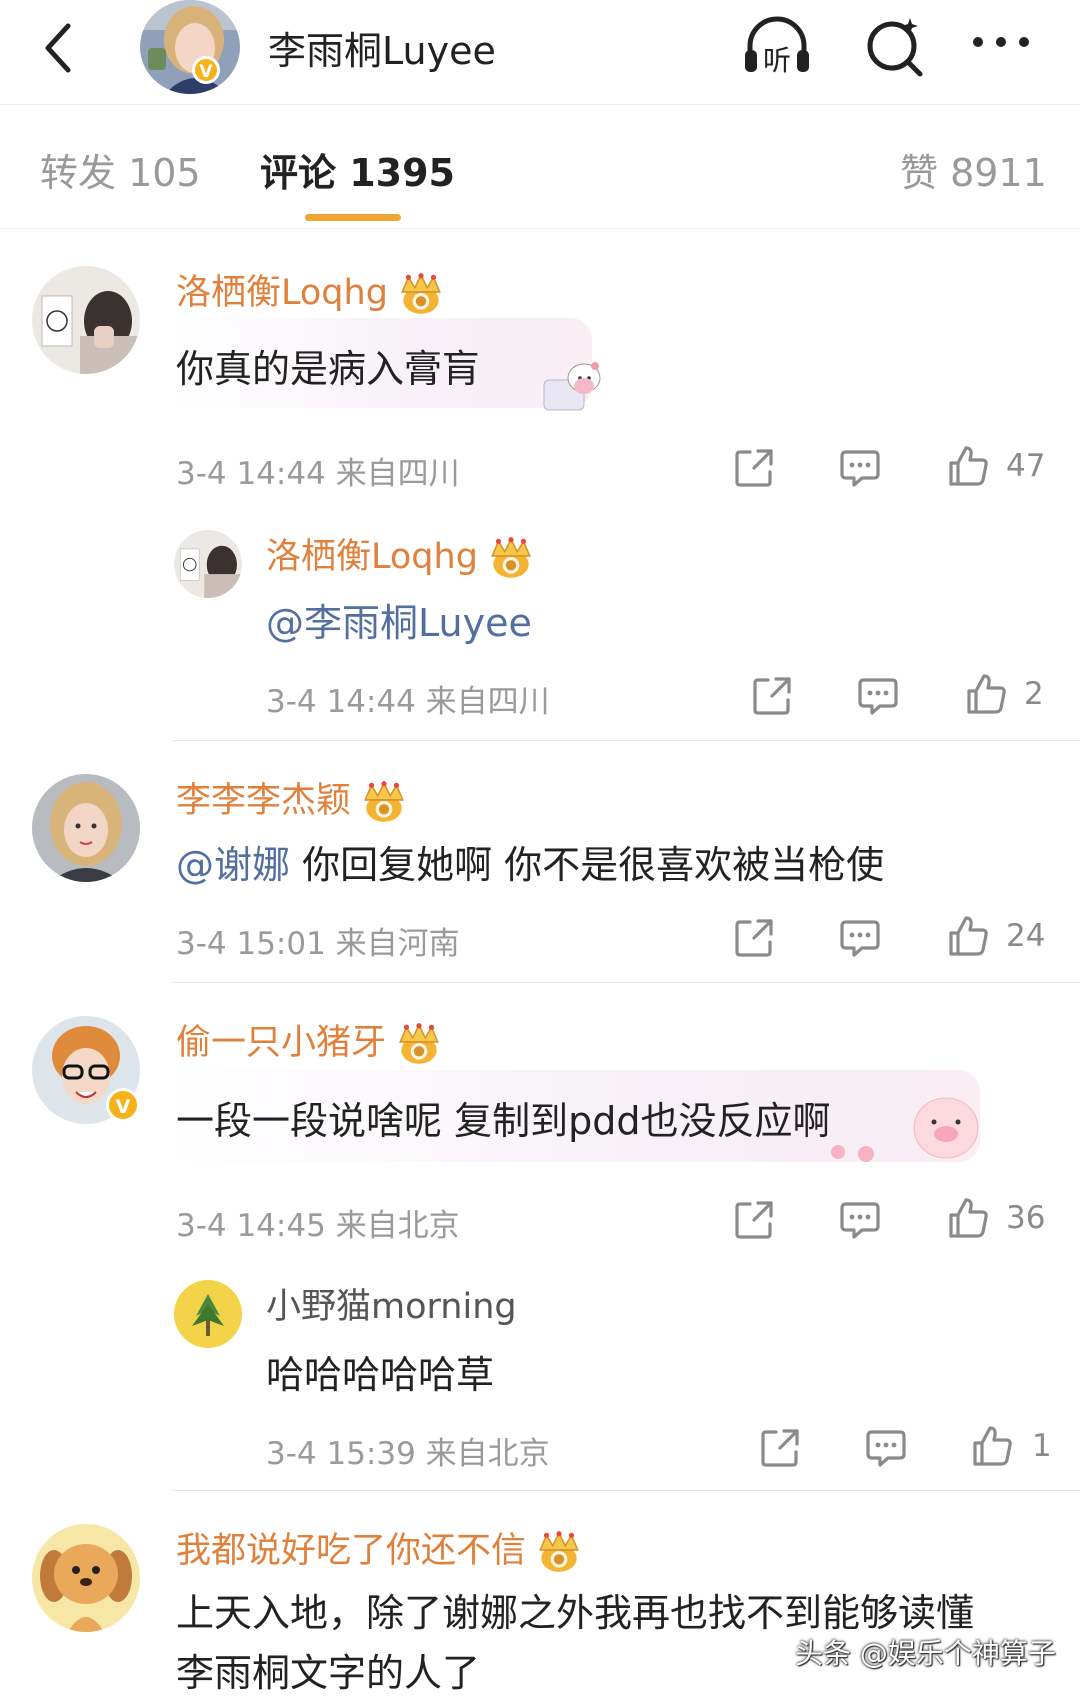  Describe the element at coordinates (353, 217) in the screenshot. I see `active-tab-indicator` at that location.